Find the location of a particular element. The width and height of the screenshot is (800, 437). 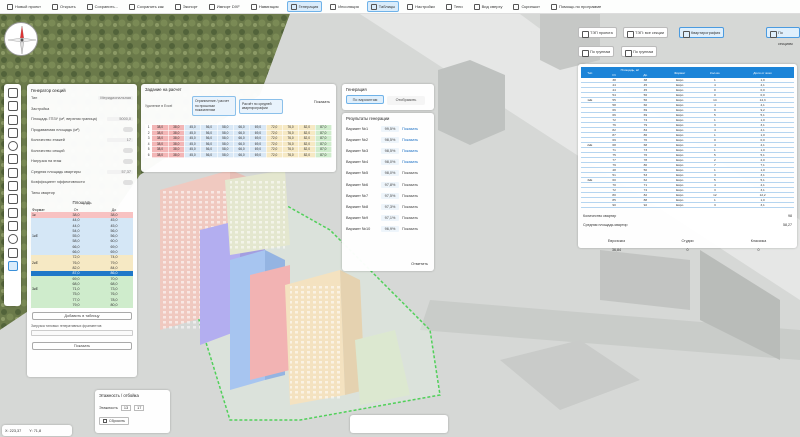

area-cell-format is located at coordinates (44, 304).